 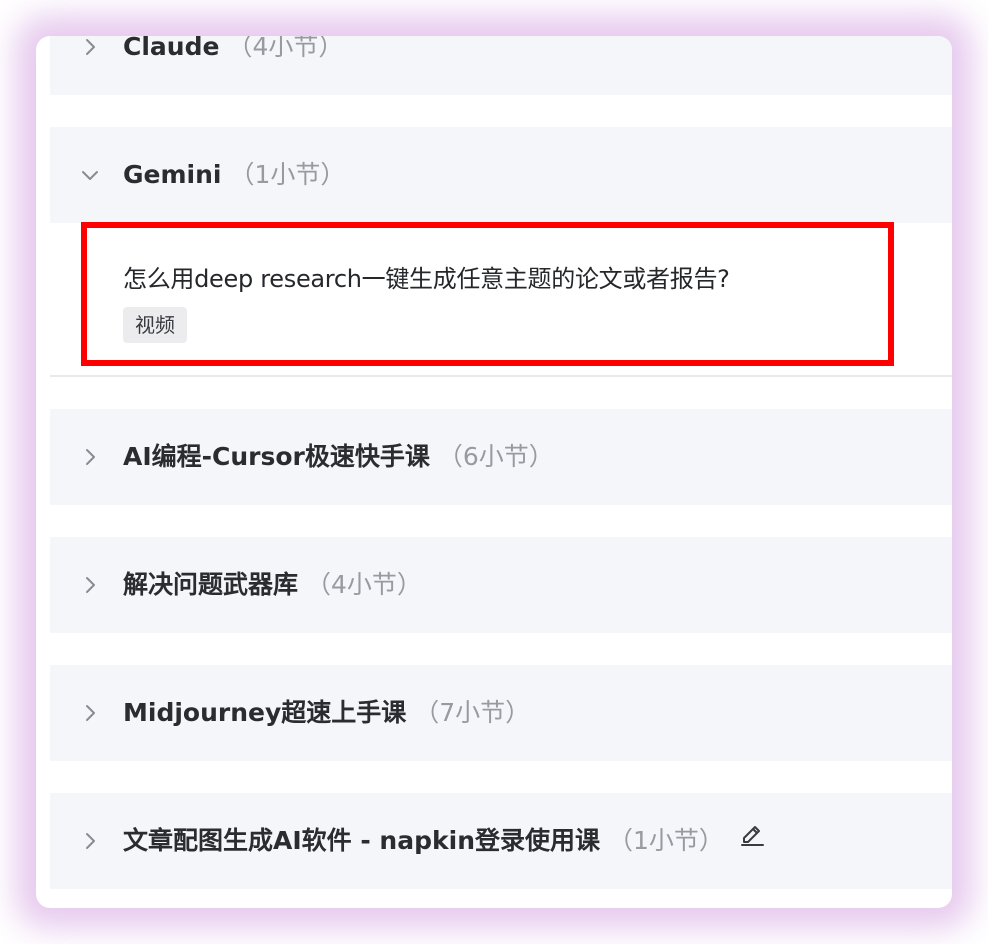 What do you see at coordinates (90, 175) in the screenshot?
I see `chevron-down-icon` at bounding box center [90, 175].